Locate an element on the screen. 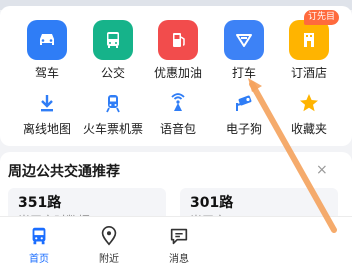 This screenshot has width=352, height=267. grid-label: 优惠加油 is located at coordinates (177, 73).